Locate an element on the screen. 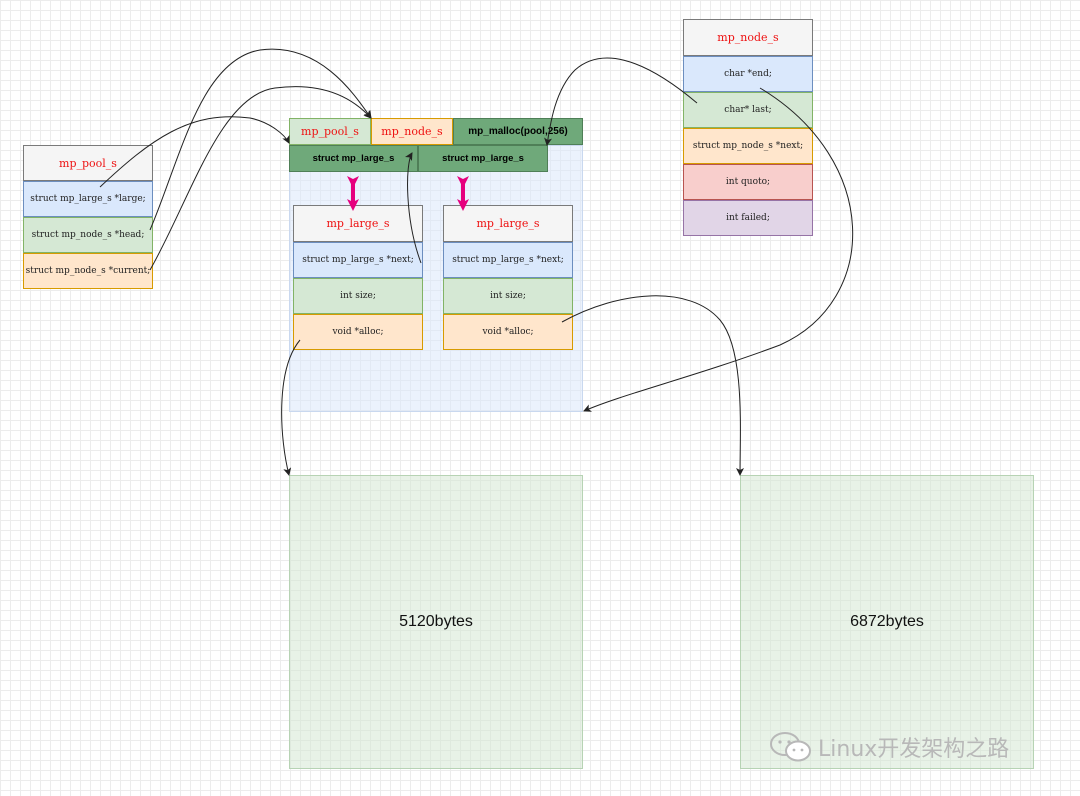 This screenshot has width=1080, height=796. memory-block-5120: 5120bytes is located at coordinates (436, 622).